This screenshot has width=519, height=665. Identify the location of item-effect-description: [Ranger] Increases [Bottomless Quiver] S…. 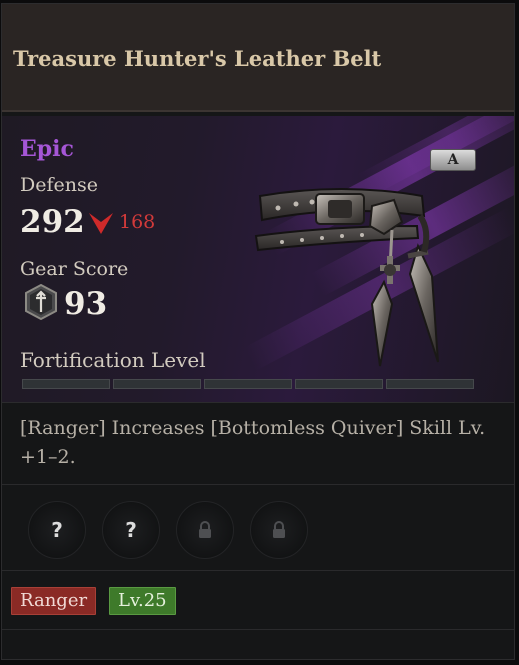
(253, 442).